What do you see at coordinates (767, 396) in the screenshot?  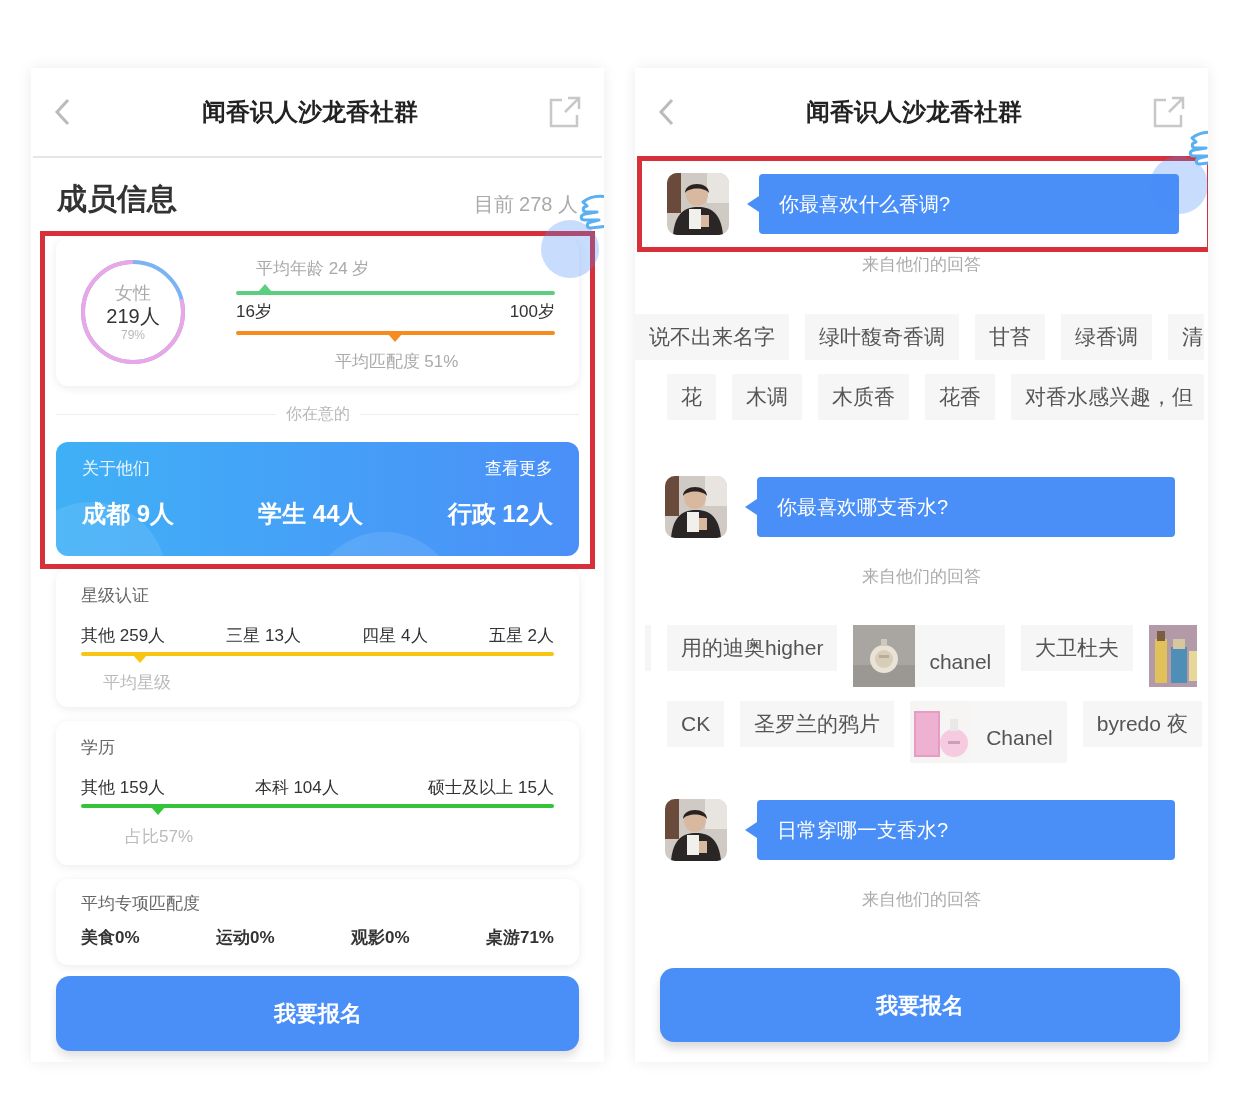 I see `answer-tag: 木调` at bounding box center [767, 396].